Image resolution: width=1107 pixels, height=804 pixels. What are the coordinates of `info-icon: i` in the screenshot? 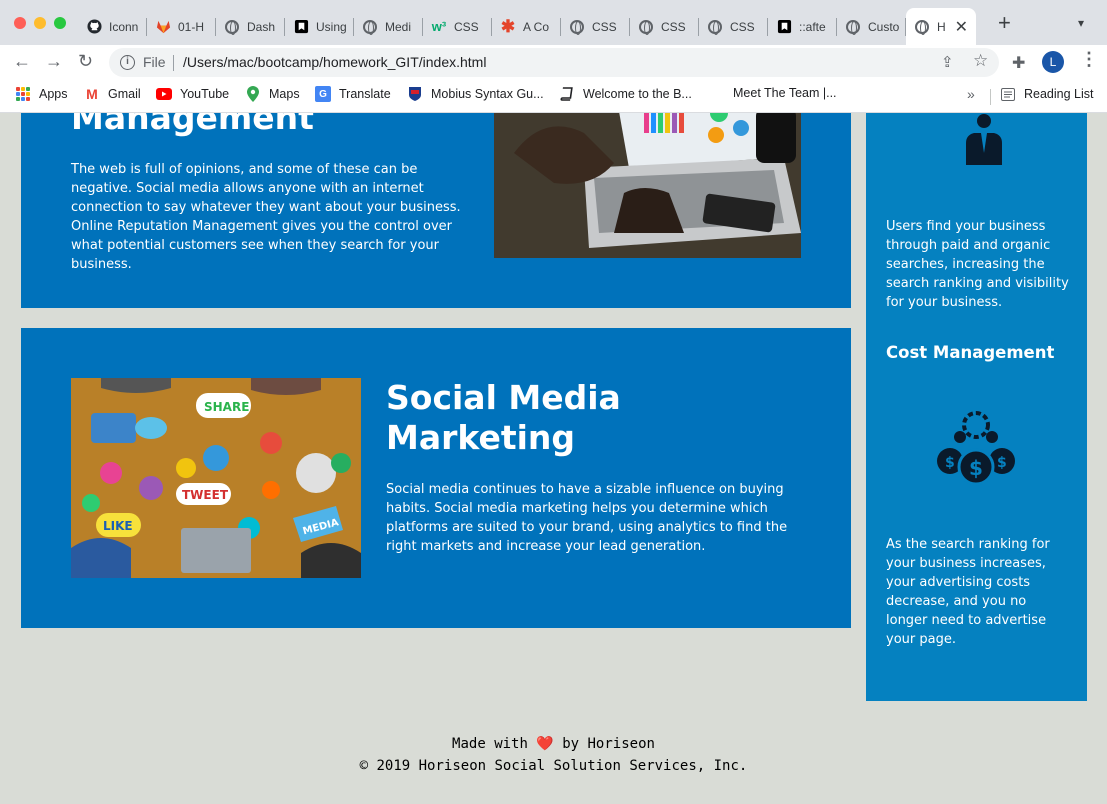 It's located at (127, 62).